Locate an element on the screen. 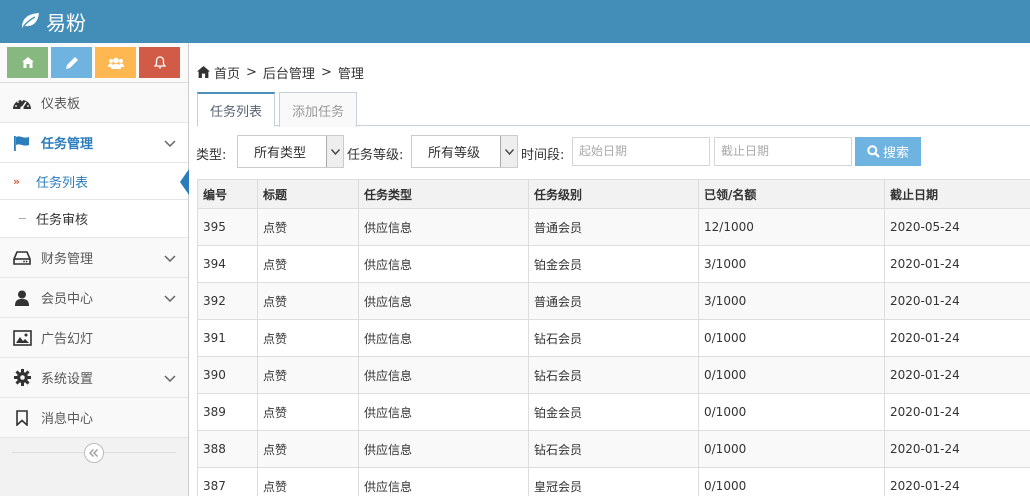 The width and height of the screenshot is (1030, 496). sidebar-item-dashboard: 仪表板 is located at coordinates (94, 103).